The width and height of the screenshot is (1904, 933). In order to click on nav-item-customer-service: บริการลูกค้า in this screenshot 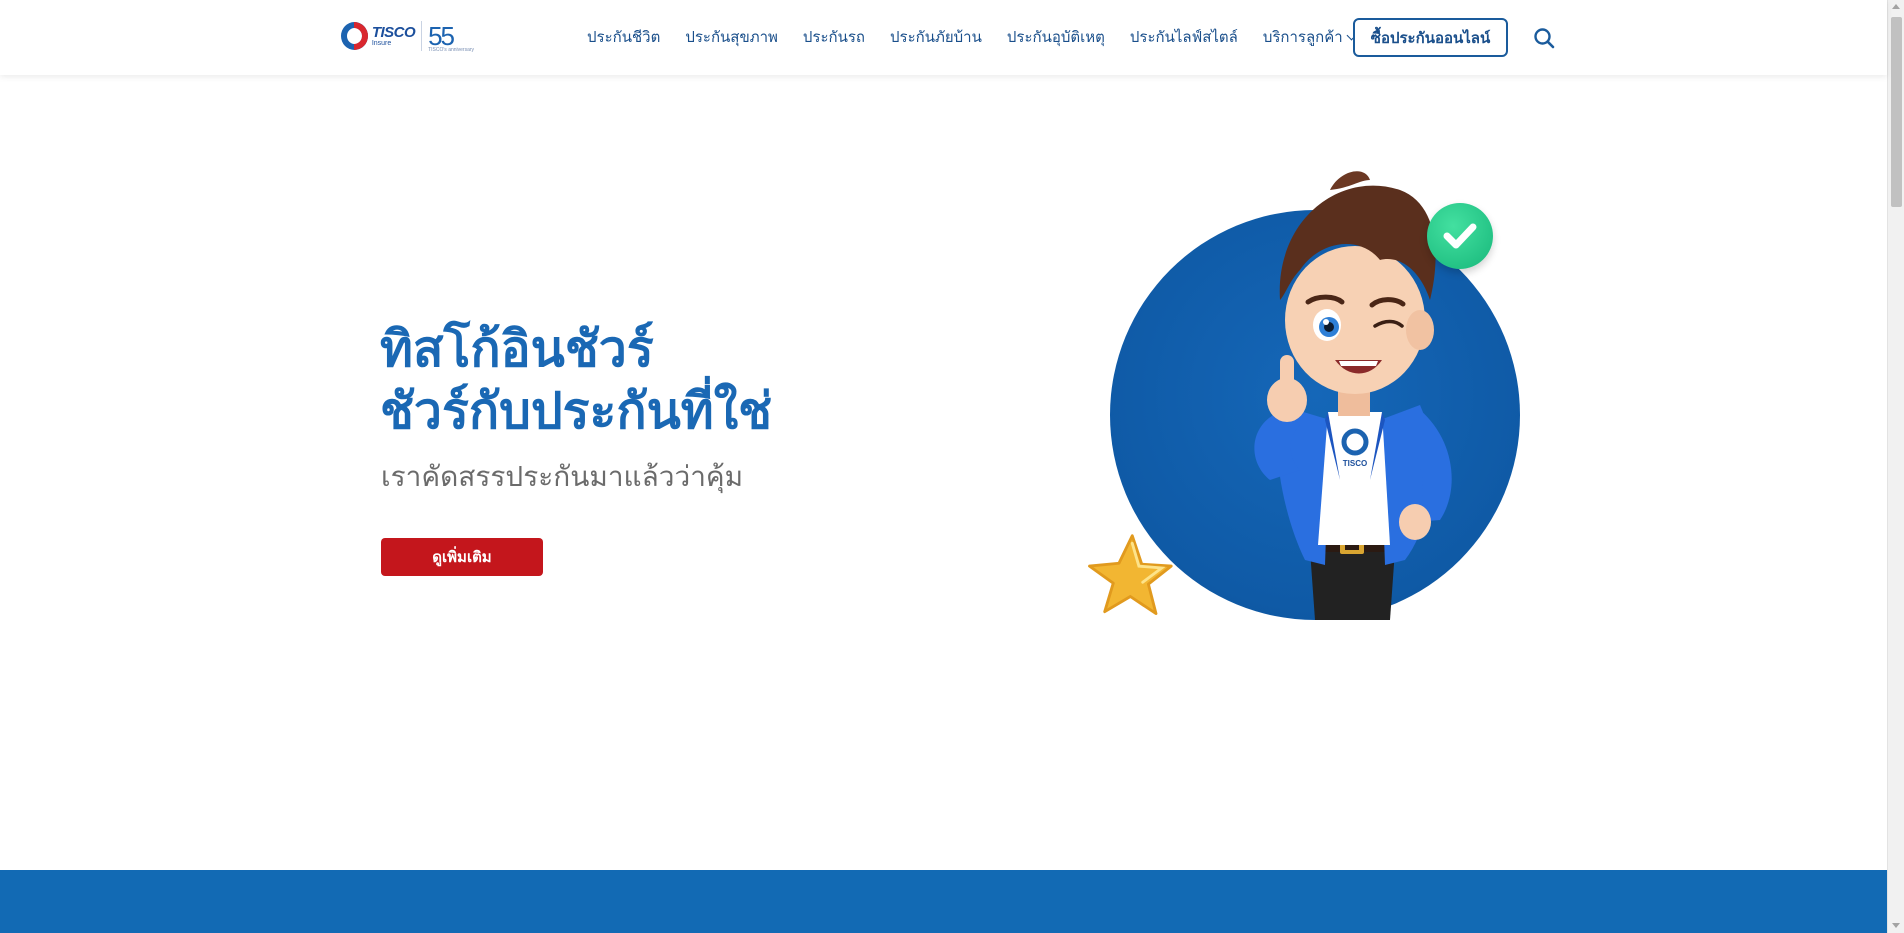, I will do `click(1309, 37)`.